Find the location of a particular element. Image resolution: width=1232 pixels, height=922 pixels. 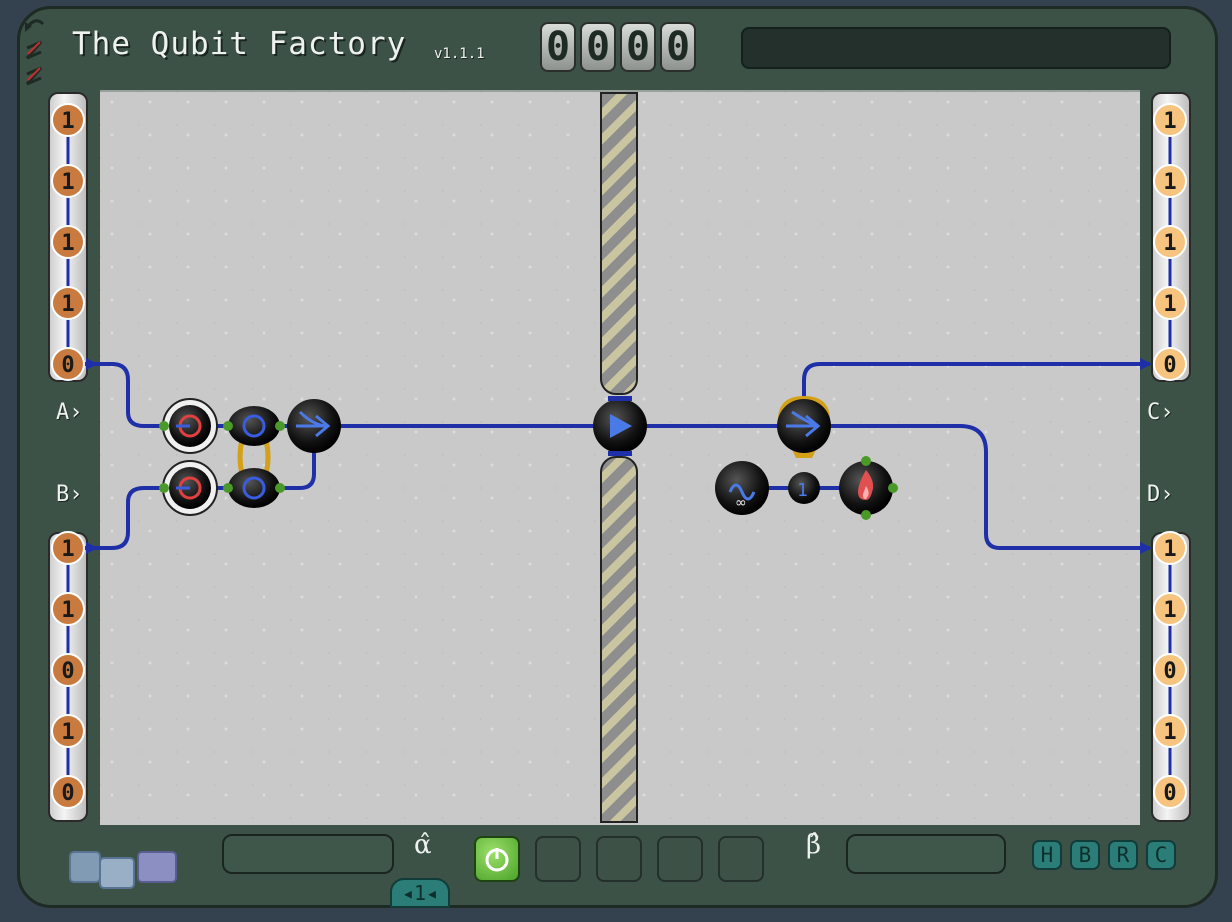

alpha-mark: α̂ is located at coordinates (423, 845).